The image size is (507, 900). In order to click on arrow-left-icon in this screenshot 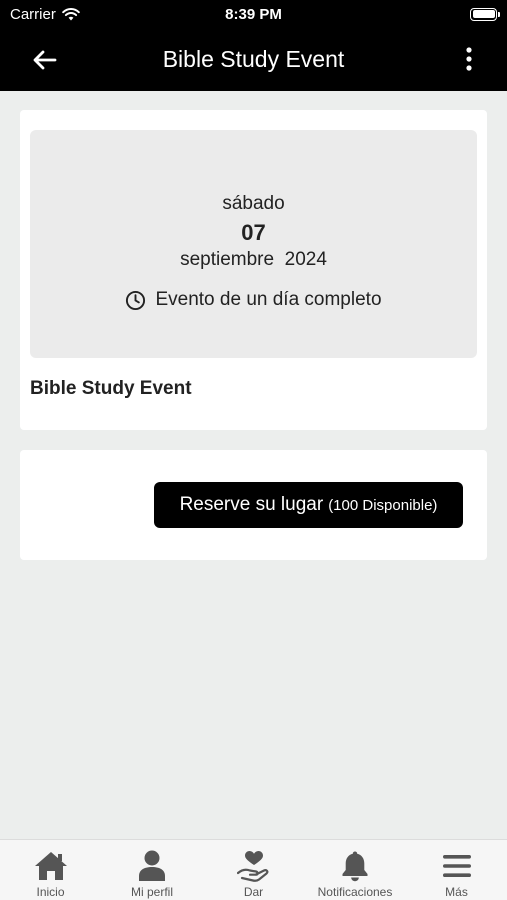, I will do `click(45, 60)`.